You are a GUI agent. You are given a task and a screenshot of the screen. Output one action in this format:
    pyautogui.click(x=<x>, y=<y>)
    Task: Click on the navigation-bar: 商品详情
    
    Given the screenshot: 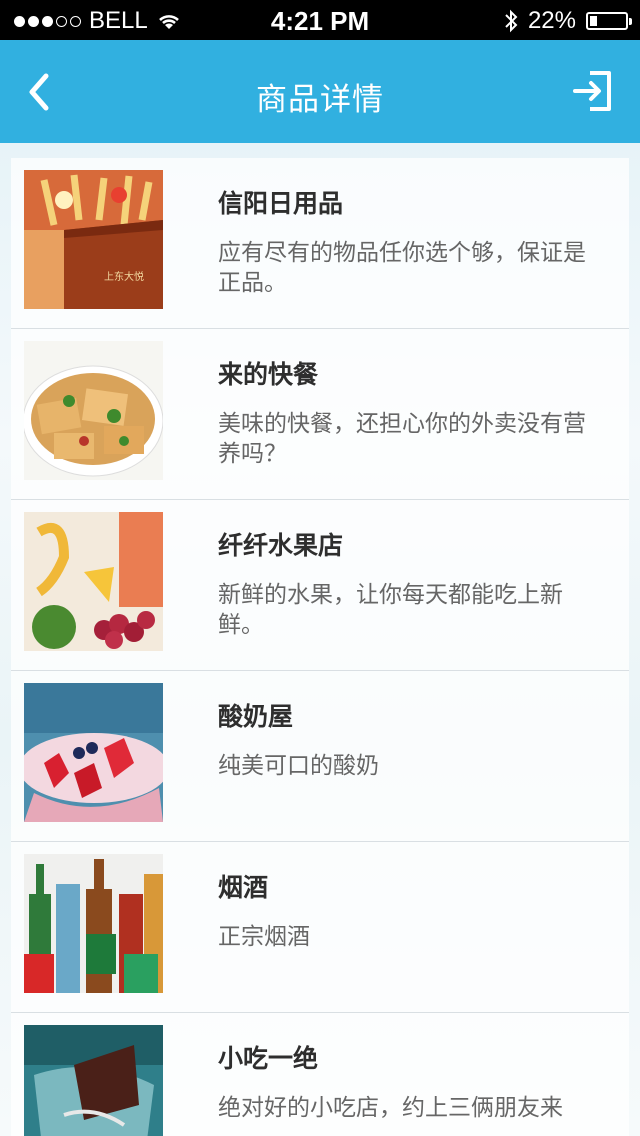 What is the action you would take?
    pyautogui.click(x=320, y=91)
    